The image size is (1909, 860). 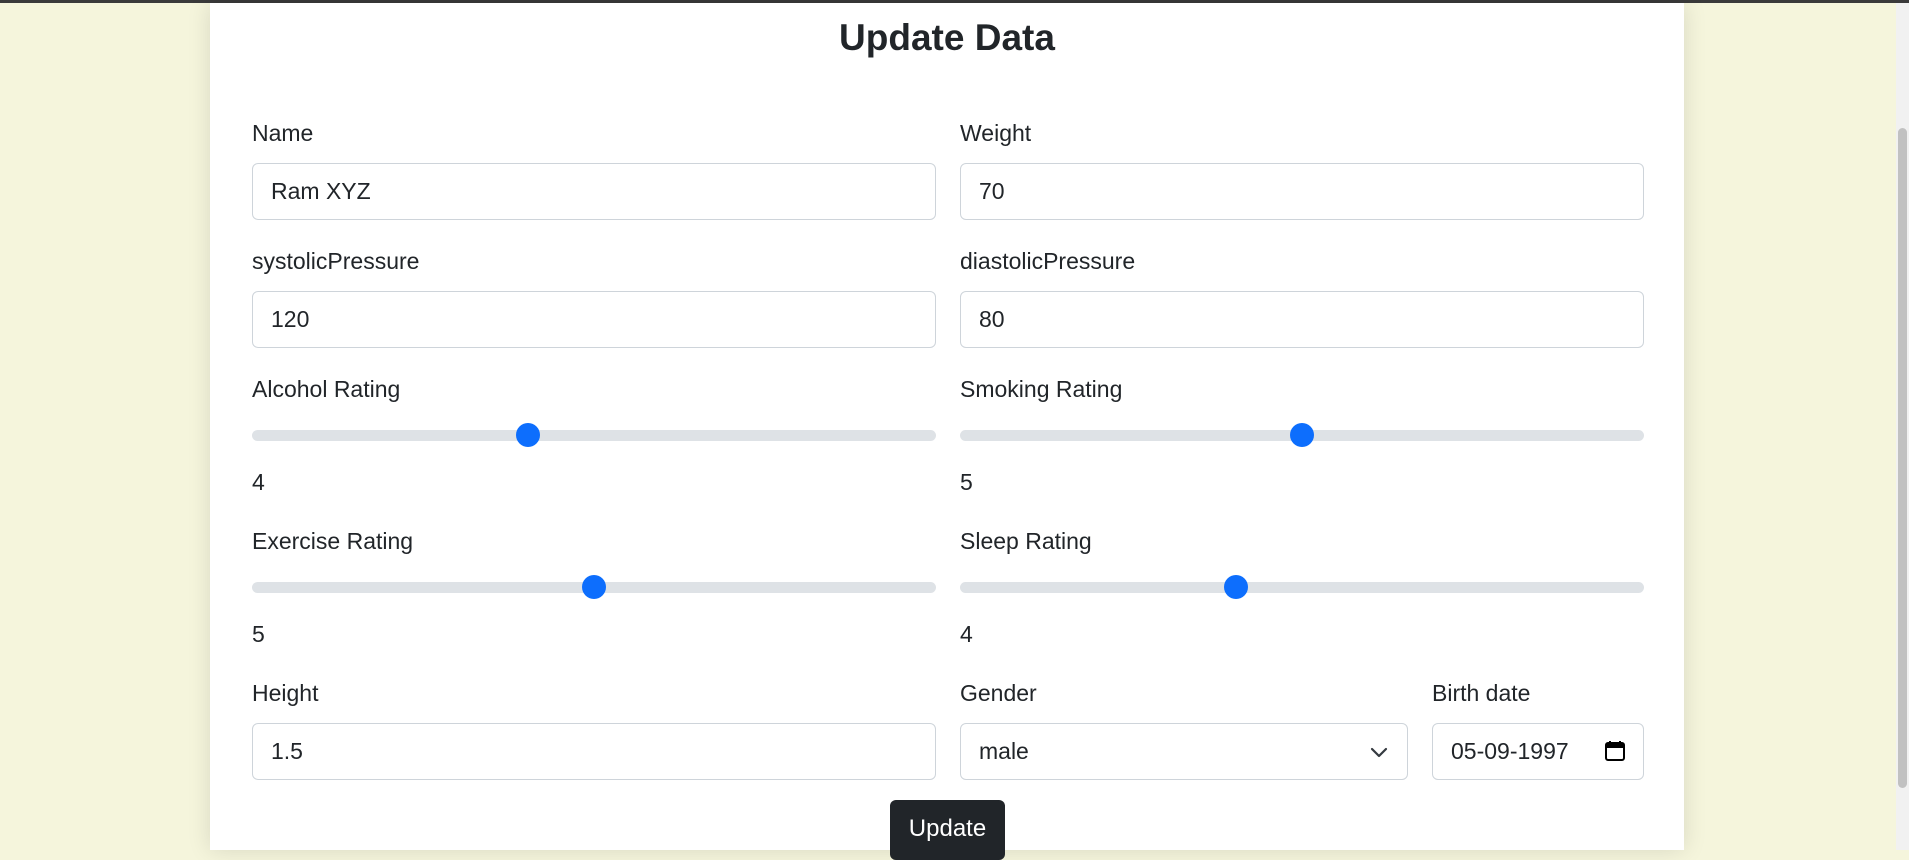 What do you see at coordinates (258, 634) in the screenshot?
I see `exercise-rating-value: 5` at bounding box center [258, 634].